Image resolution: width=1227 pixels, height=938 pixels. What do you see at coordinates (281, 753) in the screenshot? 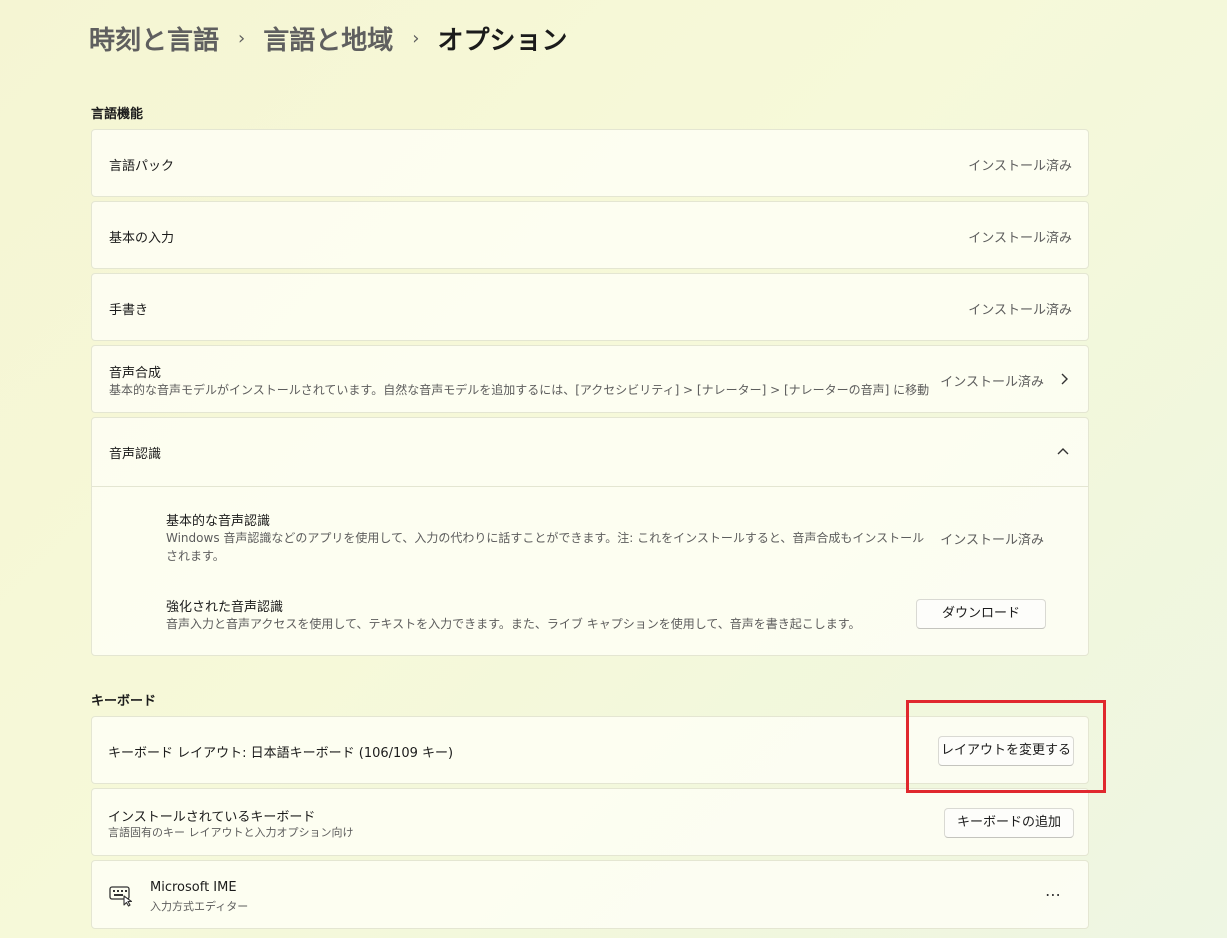
I see `keyboard-layout-label: キーボード レイアウト: 日本語キーボード (106/109 キー)` at bounding box center [281, 753].